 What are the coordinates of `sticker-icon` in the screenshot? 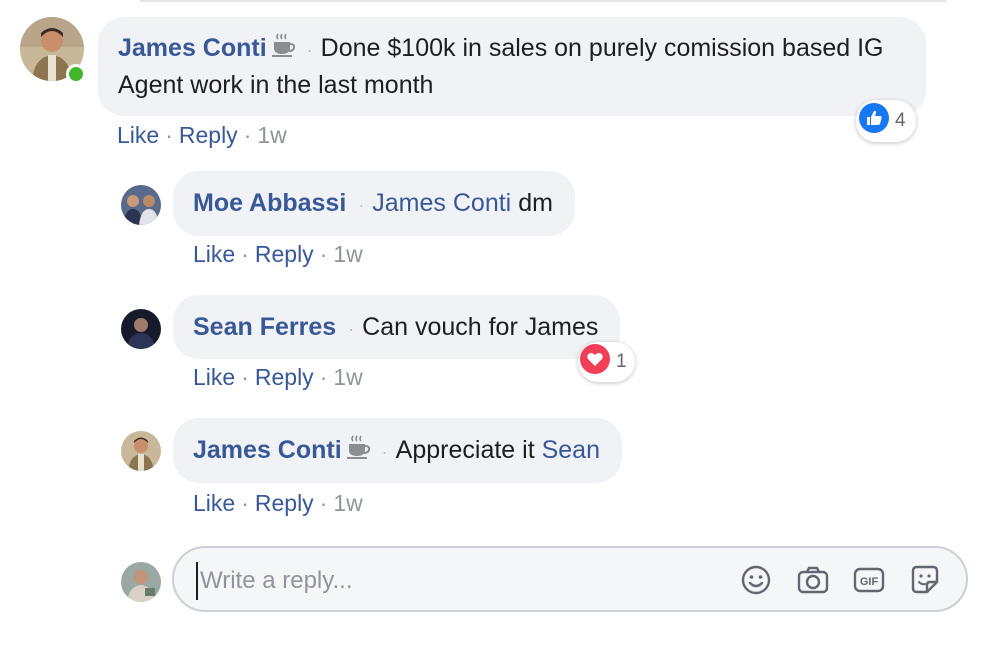 It's located at (925, 580).